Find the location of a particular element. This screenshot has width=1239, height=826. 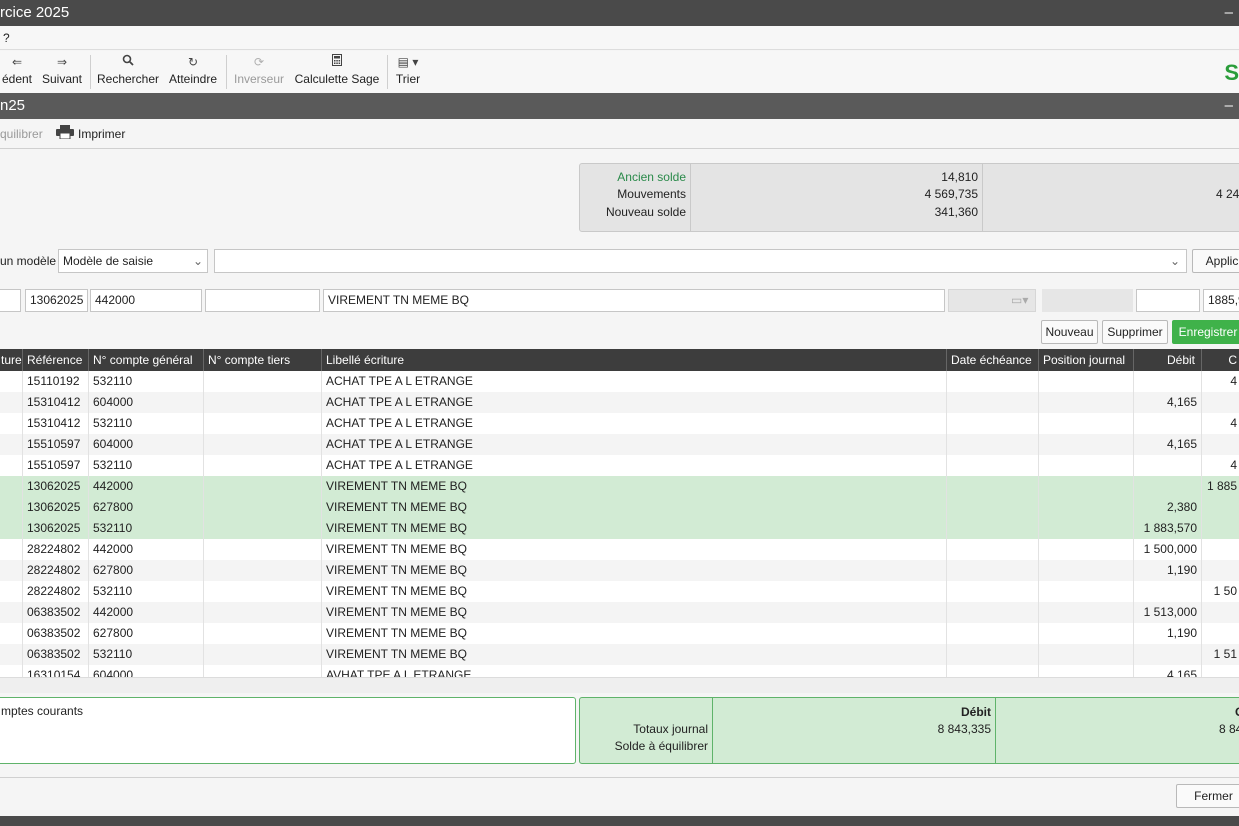

cell-reference: 06383502 is located at coordinates (56, 654).